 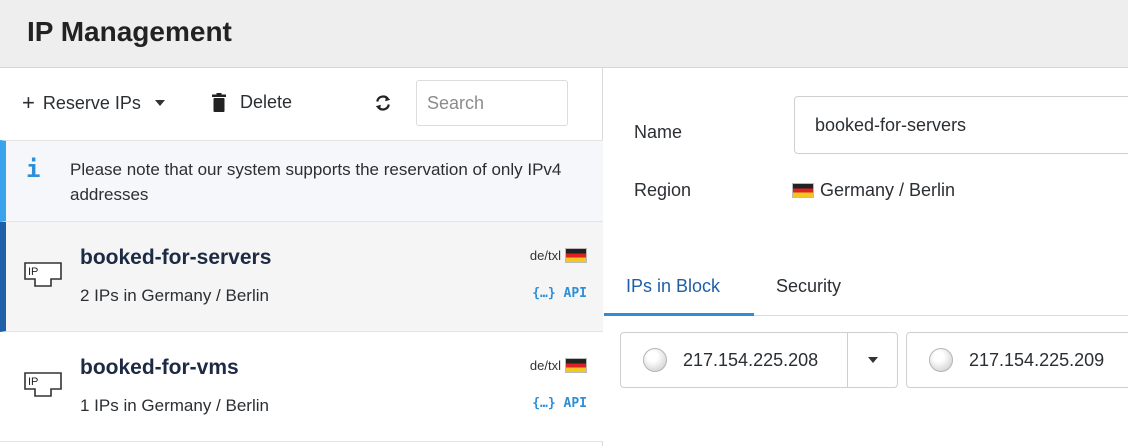 I want to click on trash-icon, so click(x=219, y=102).